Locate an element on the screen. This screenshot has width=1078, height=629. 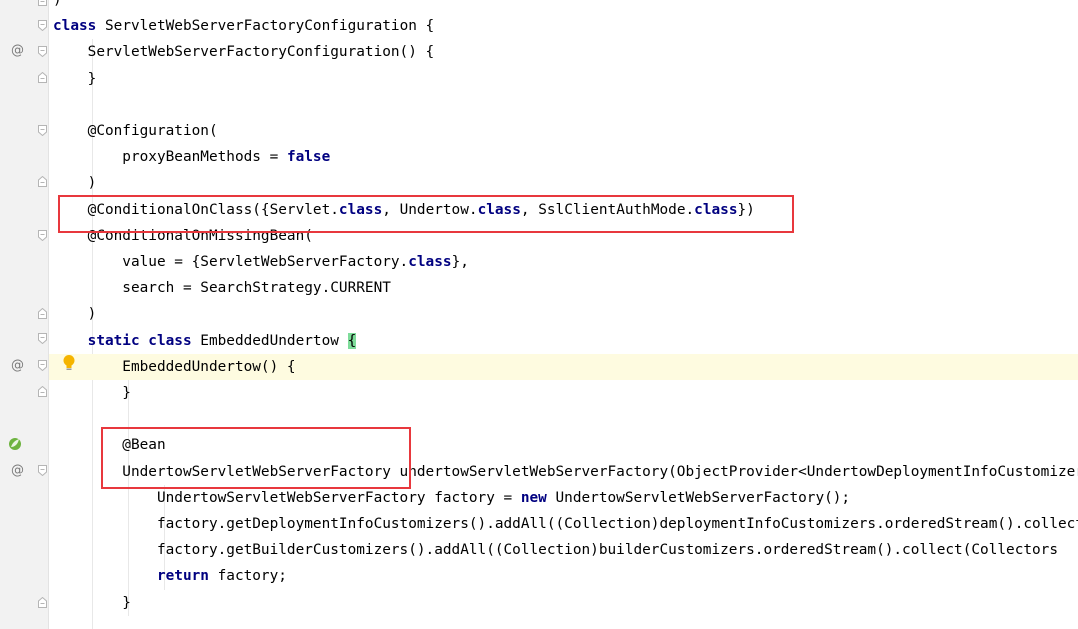
code-text: @Configuration( is located at coordinates (135, 131).